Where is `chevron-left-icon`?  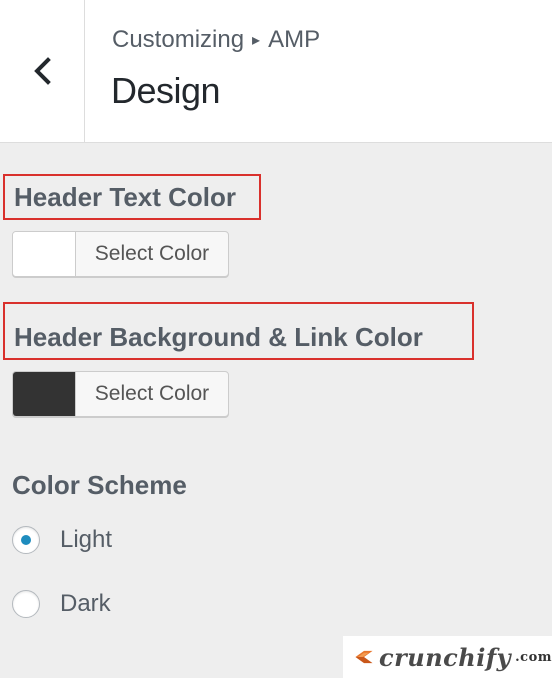
chevron-left-icon is located at coordinates (42, 71).